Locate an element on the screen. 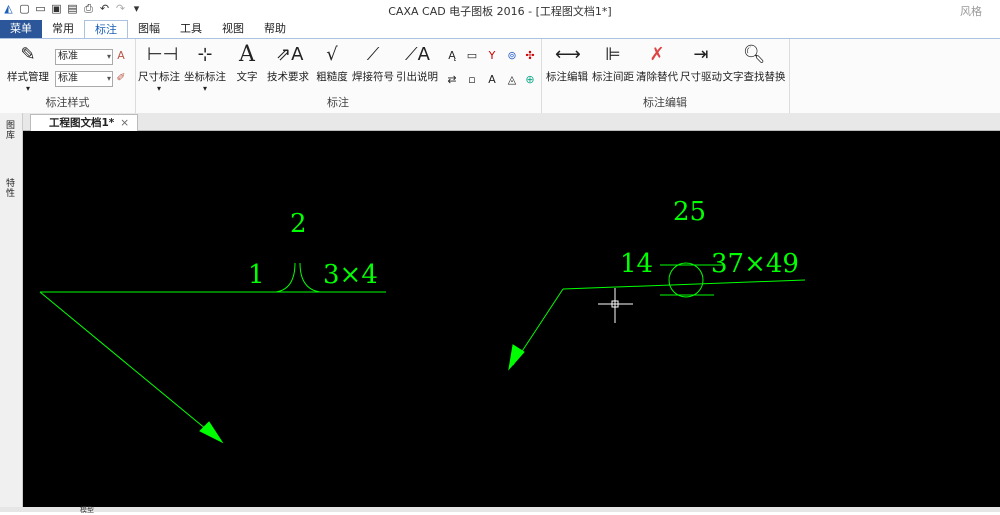  dimension-drive-button: ⇥ 尺寸驱动 is located at coordinates (701, 63).